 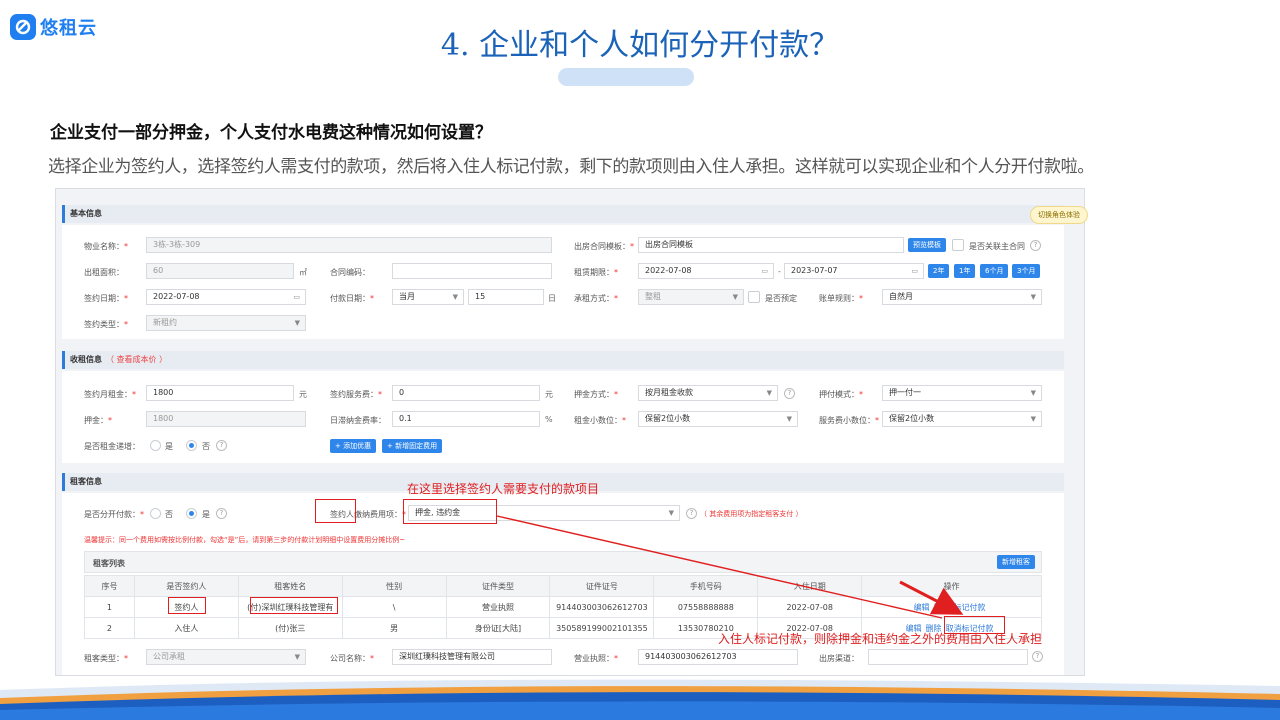 I want to click on lease-quick-3m: 3个月, so click(x=1026, y=271).